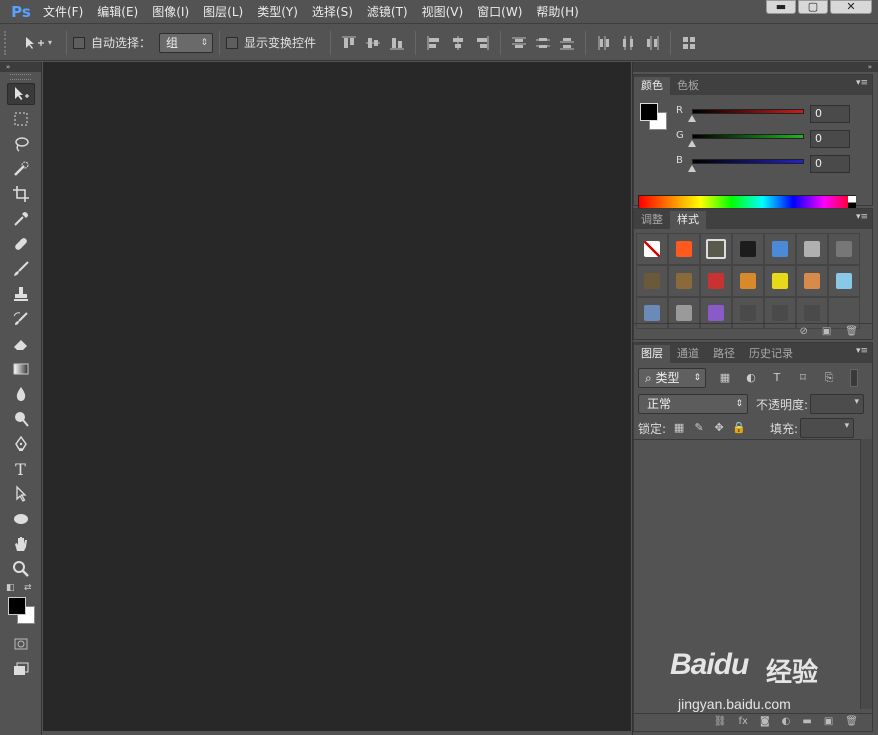  What do you see at coordinates (692, 118) in the screenshot?
I see `red-slider-thumb` at bounding box center [692, 118].